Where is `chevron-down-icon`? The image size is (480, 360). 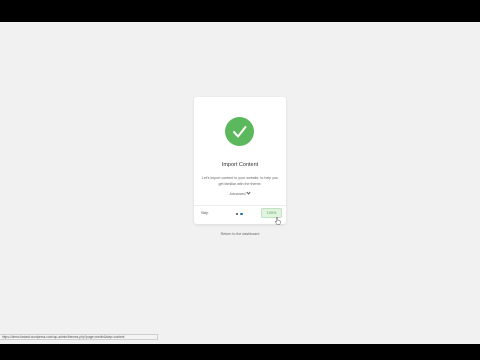 chevron-down-icon is located at coordinates (249, 192).